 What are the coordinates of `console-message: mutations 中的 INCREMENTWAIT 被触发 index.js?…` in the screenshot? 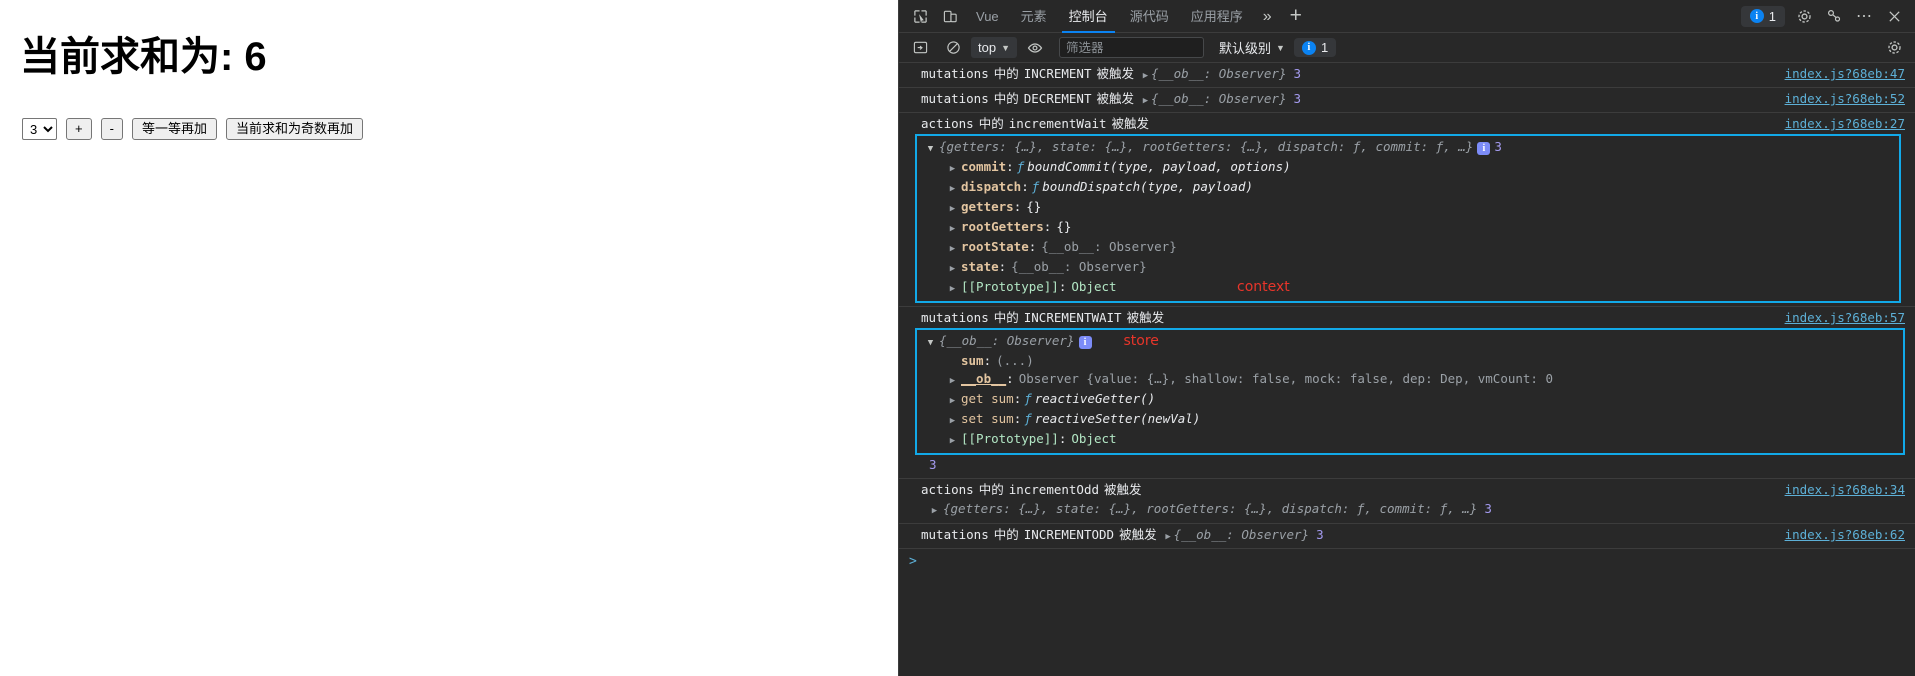 It's located at (1407, 393).